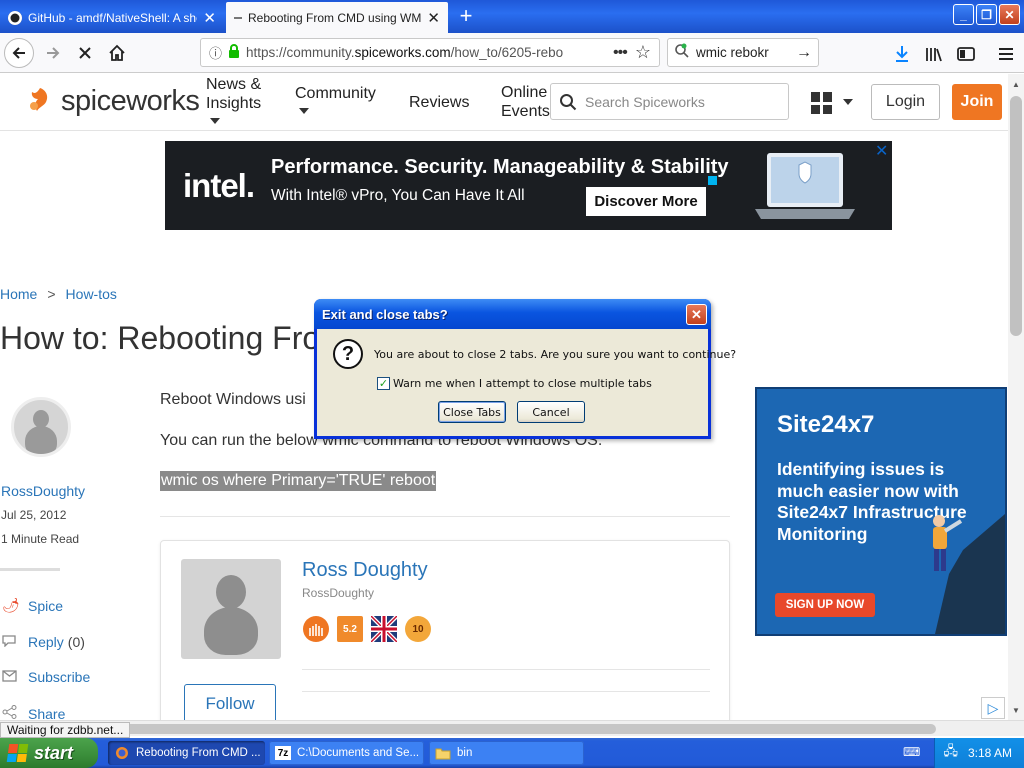  What do you see at coordinates (963, 14) in the screenshot?
I see `minimize-button: _` at bounding box center [963, 14].